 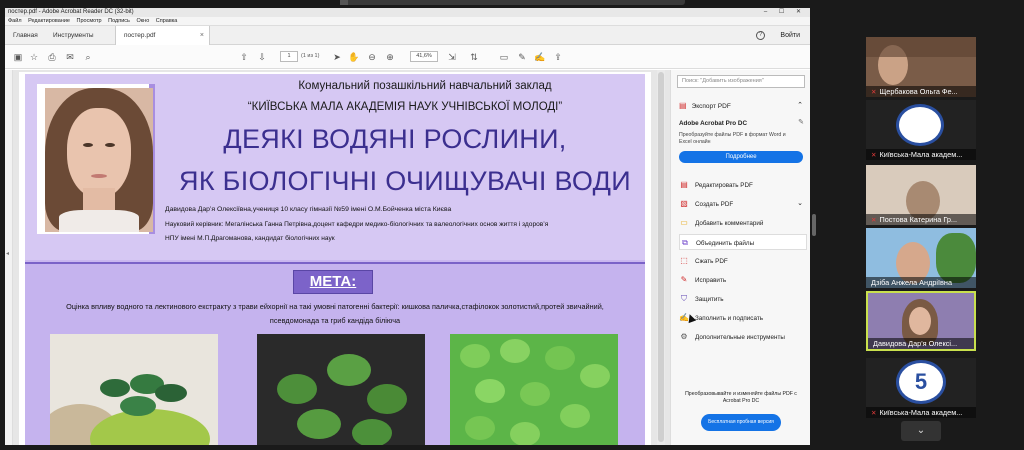 What do you see at coordinates (743, 261) in the screenshot?
I see `tool-compress-pdf: ⬚ Сжать PDF` at bounding box center [743, 261].